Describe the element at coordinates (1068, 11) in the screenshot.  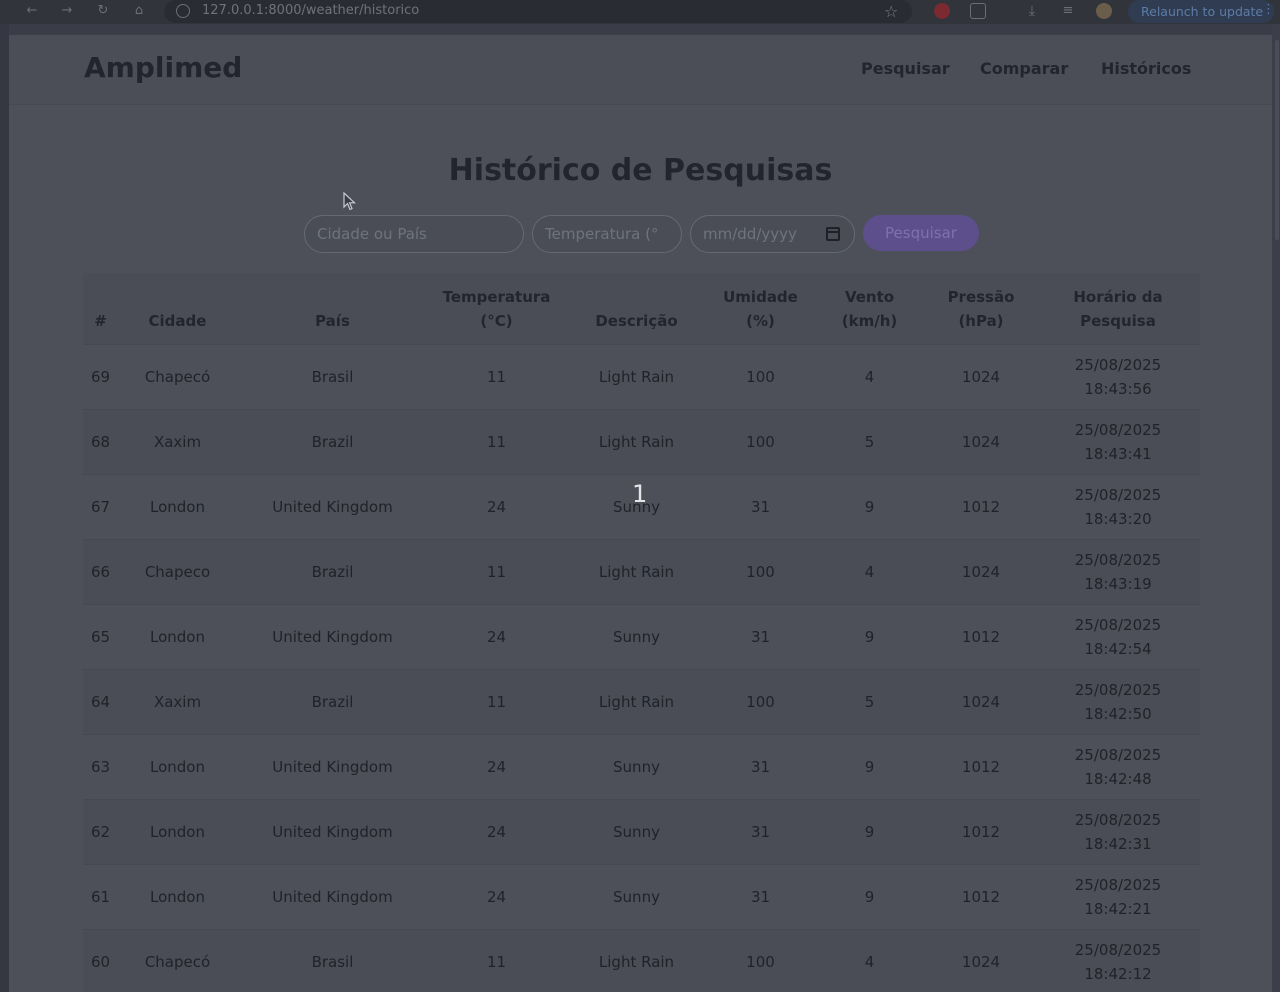
I see `media-control-icon: ≡` at that location.